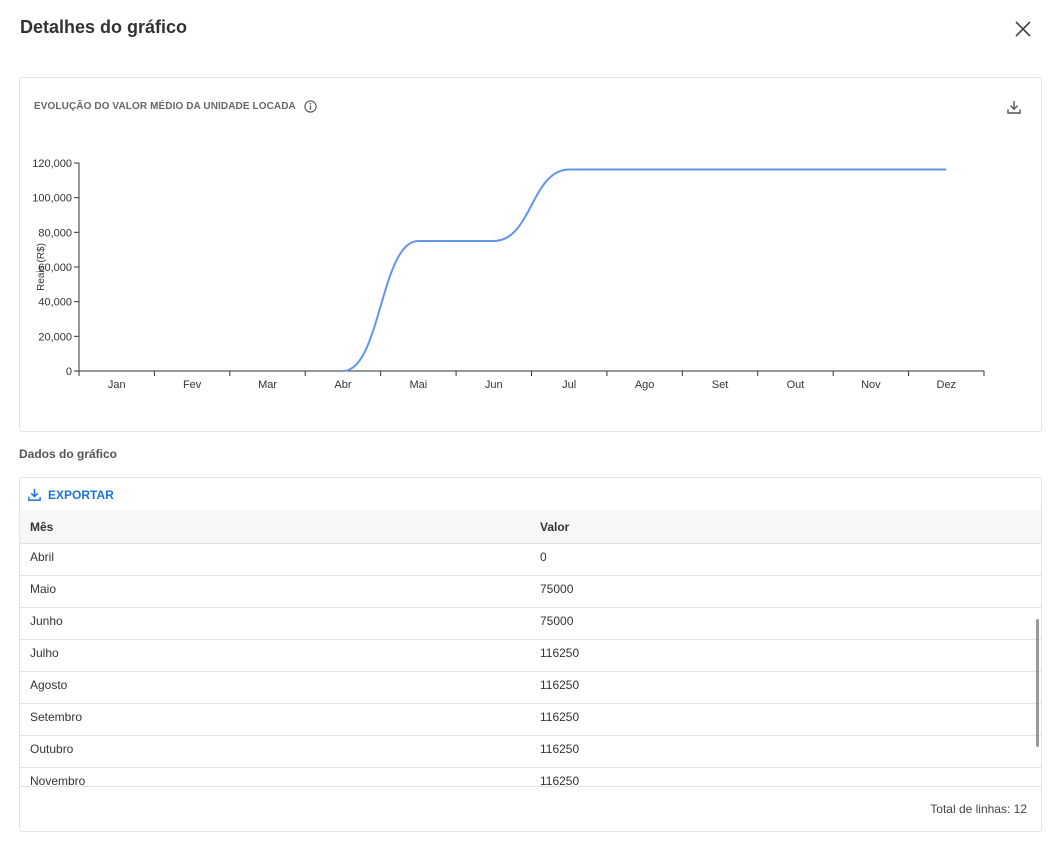 The height and width of the screenshot is (845, 1057). Describe the element at coordinates (117, 385) in the screenshot. I see `x-tick-label: Jan` at that location.